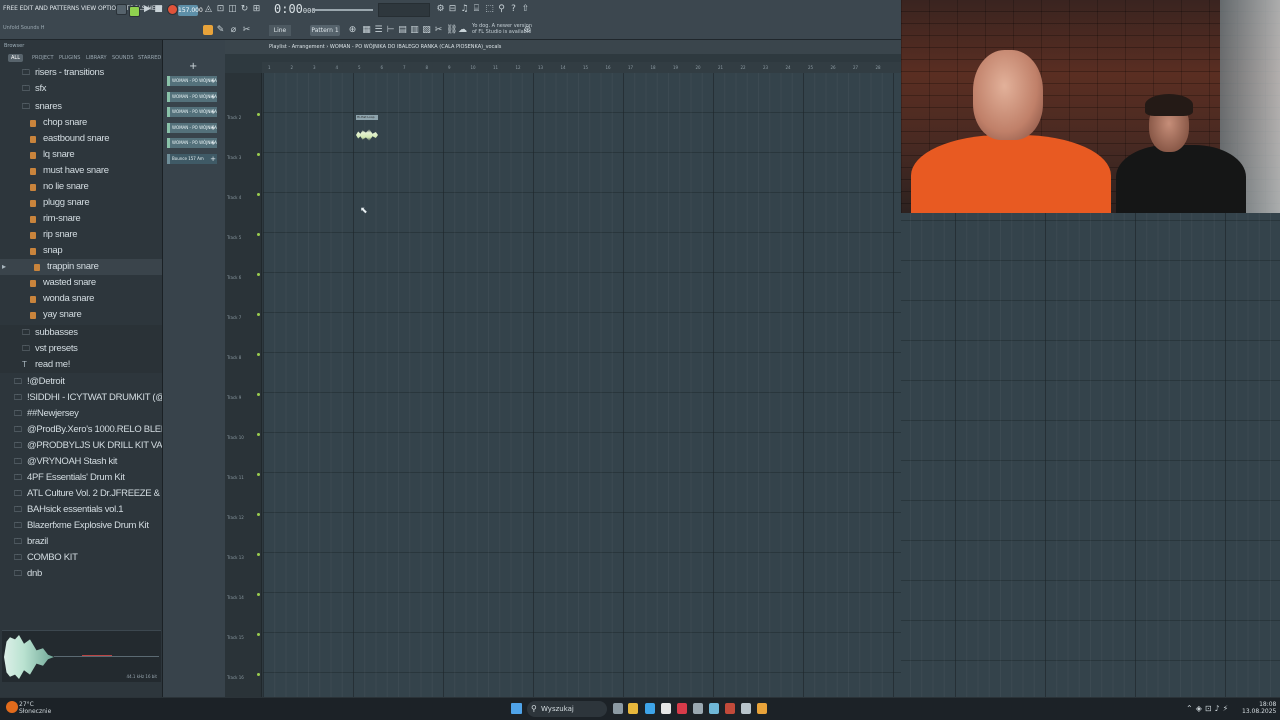  I want to click on tab-plugins: PLUGINS, so click(69, 58).